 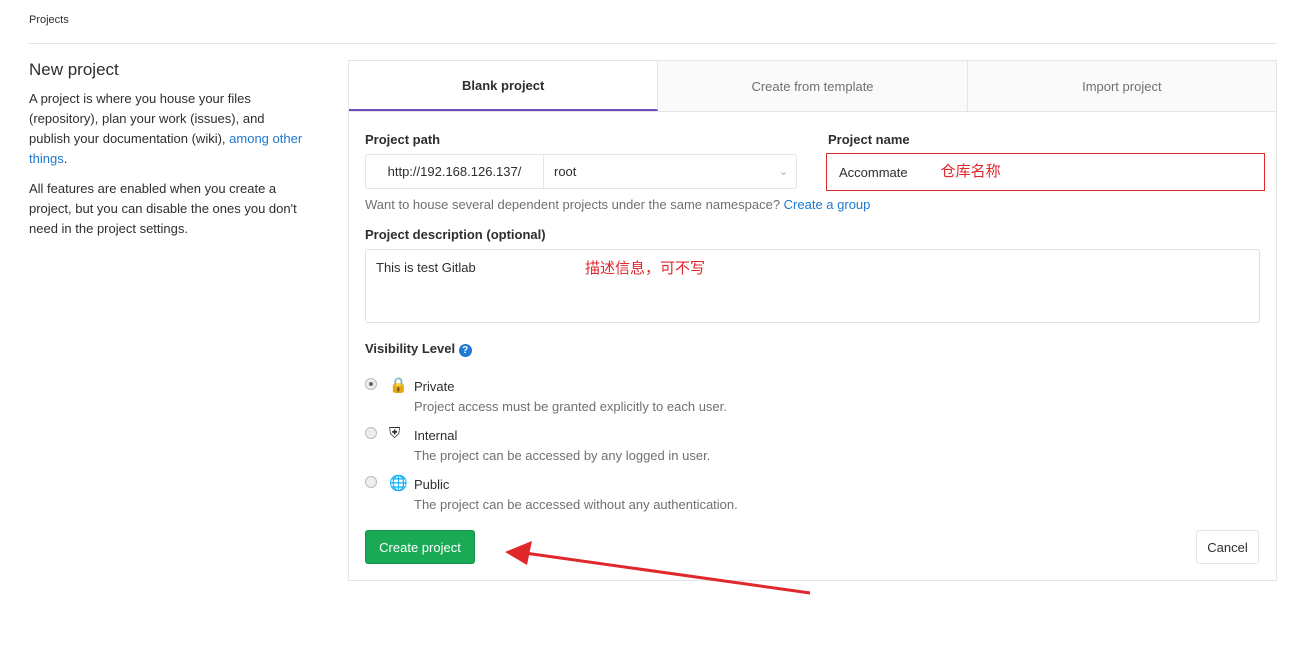 What do you see at coordinates (667, 573) in the screenshot?
I see `arrow-shaft` at bounding box center [667, 573].